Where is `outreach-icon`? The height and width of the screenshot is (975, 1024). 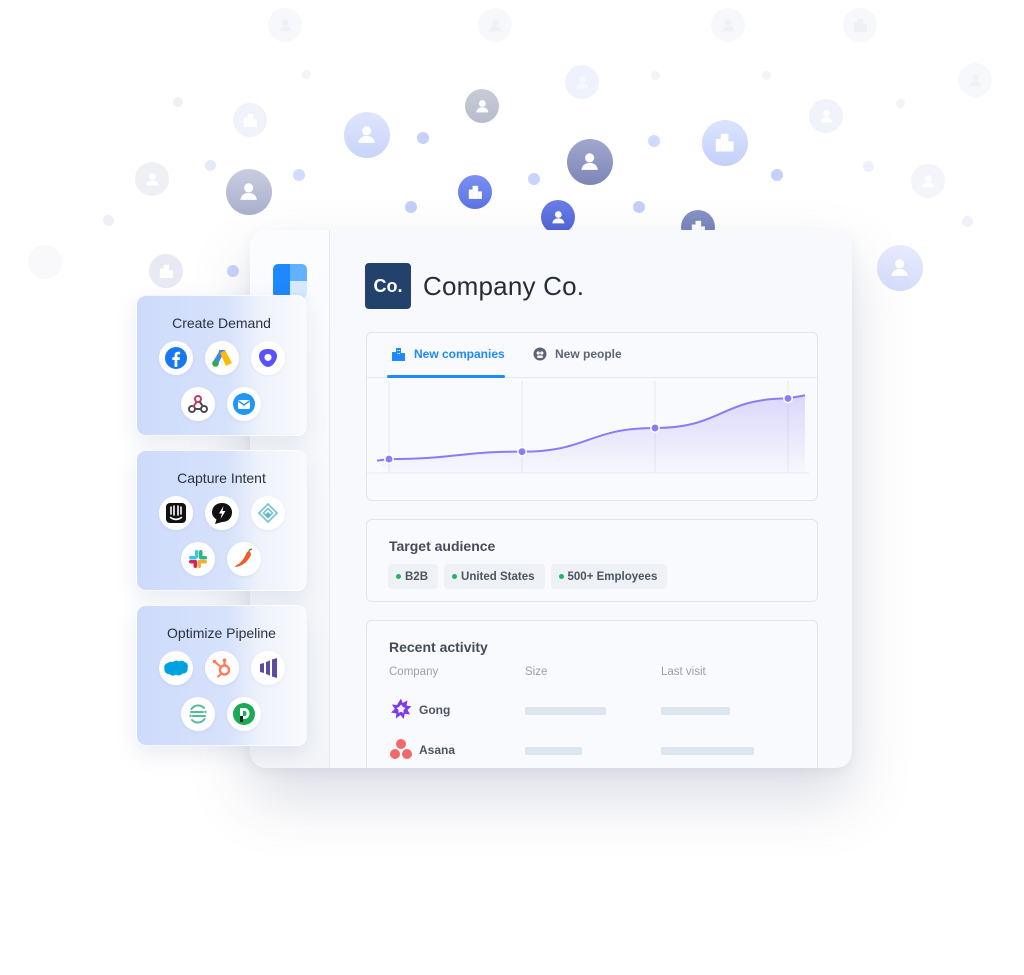 outreach-icon is located at coordinates (268, 358).